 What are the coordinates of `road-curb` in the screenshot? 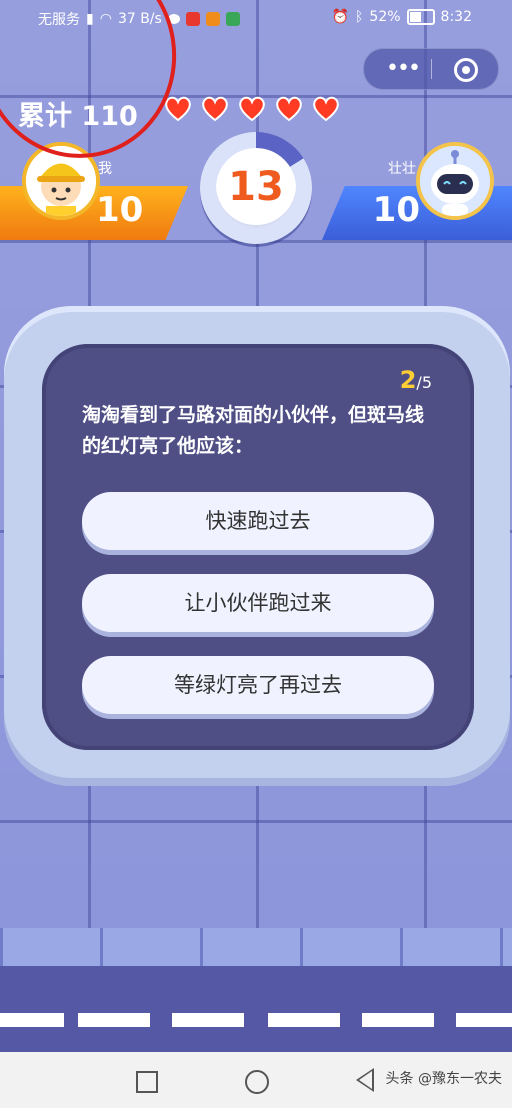 It's located at (256, 947).